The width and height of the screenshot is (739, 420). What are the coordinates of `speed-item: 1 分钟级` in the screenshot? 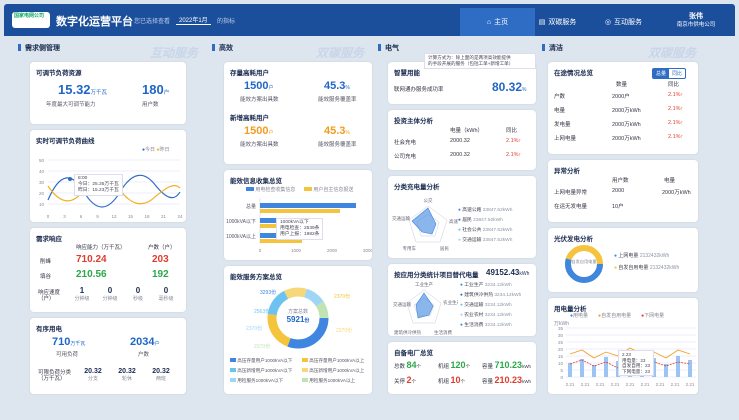 It's located at (82, 294).